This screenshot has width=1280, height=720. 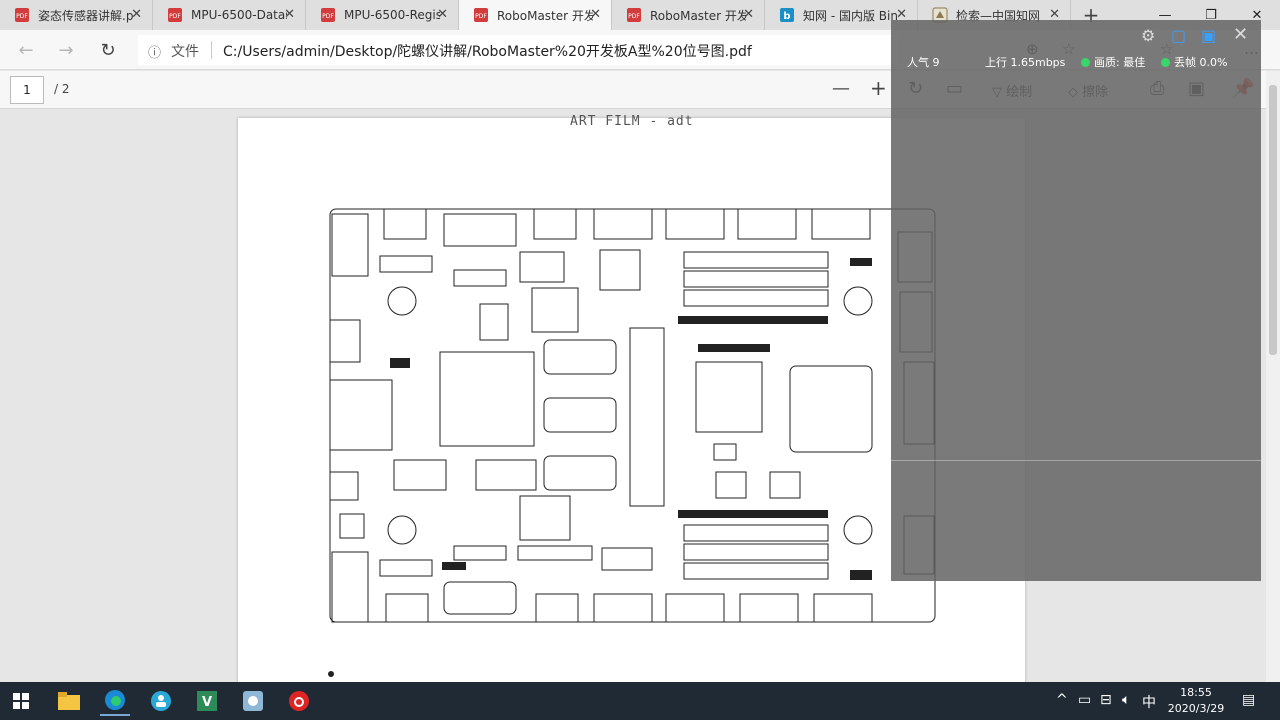 What do you see at coordinates (851, 15) in the screenshot?
I see `tab-label: 知网 - 国内版 Bing` at bounding box center [851, 15].